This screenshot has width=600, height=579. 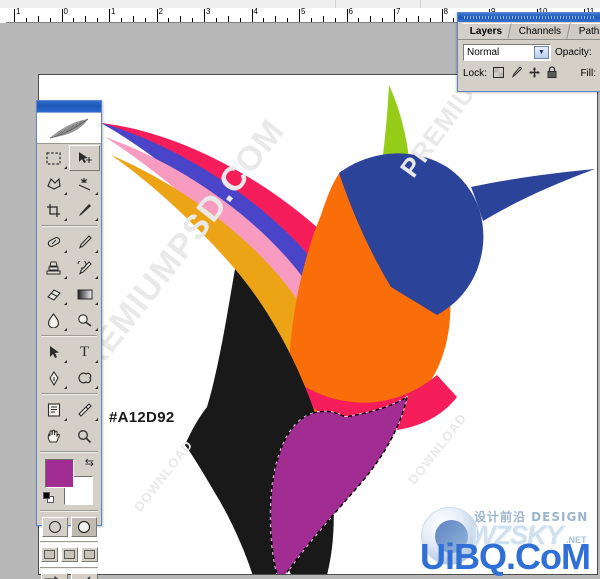 What do you see at coordinates (48, 497) in the screenshot?
I see `default-colors-icon` at bounding box center [48, 497].